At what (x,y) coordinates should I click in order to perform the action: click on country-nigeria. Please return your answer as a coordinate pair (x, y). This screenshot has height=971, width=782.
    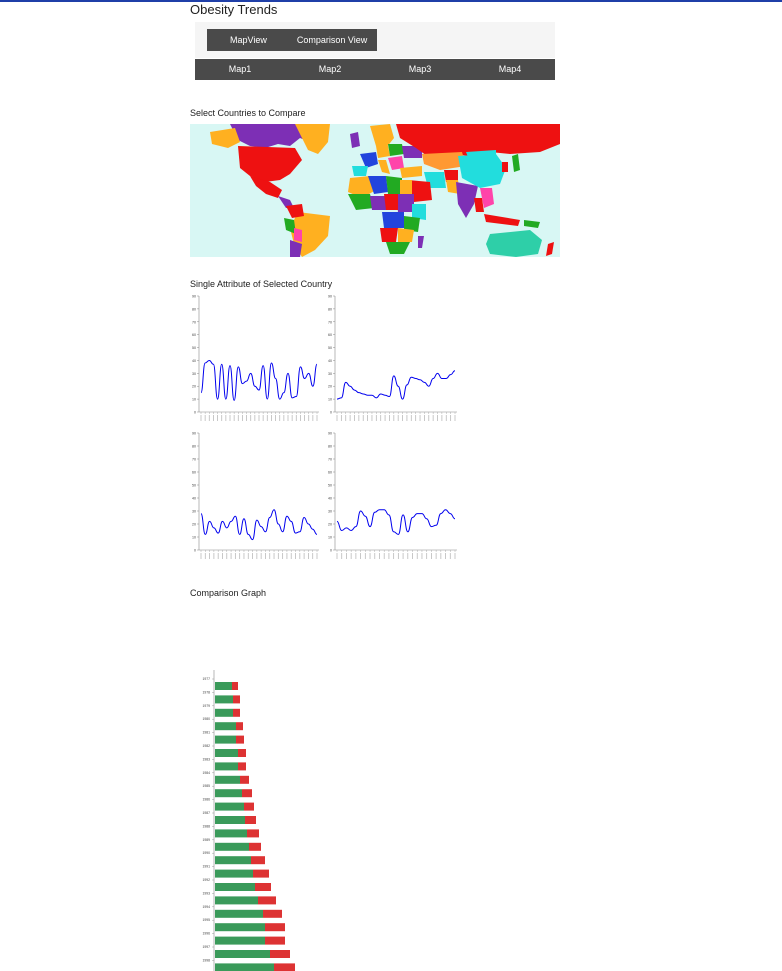
    Looking at the image, I should click on (378, 203).